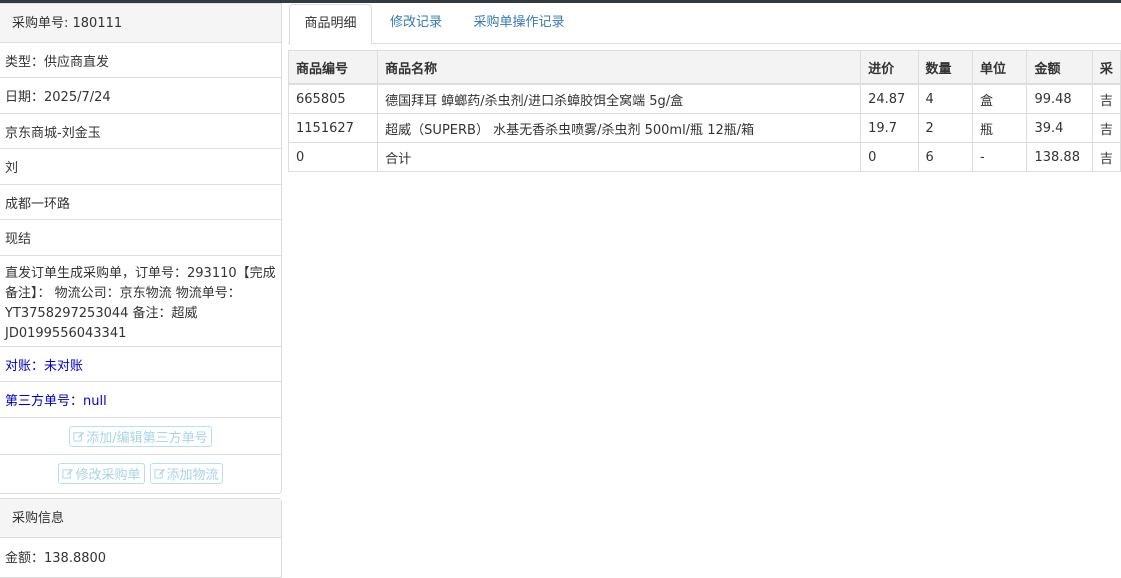 The image size is (1121, 578). I want to click on order-person: 刘, so click(140, 167).